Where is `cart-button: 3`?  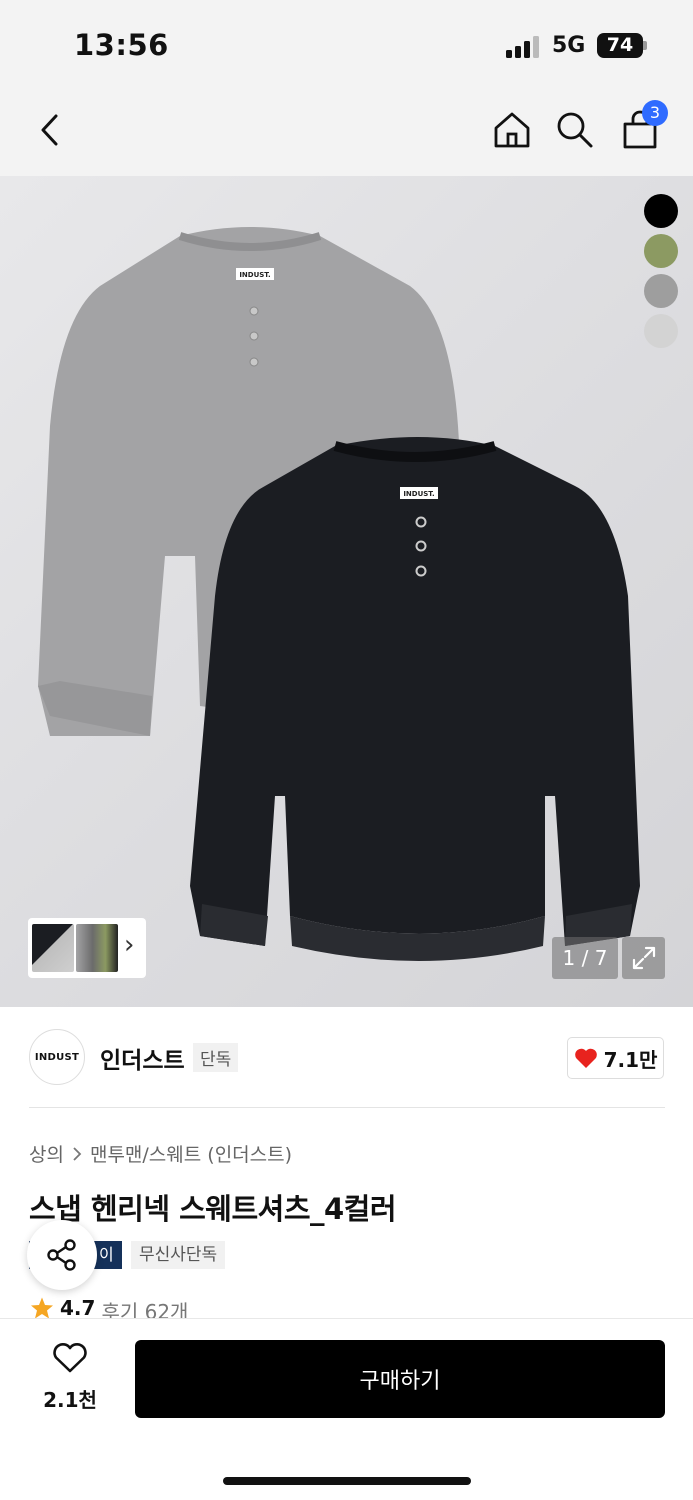 cart-button: 3 is located at coordinates (642, 127).